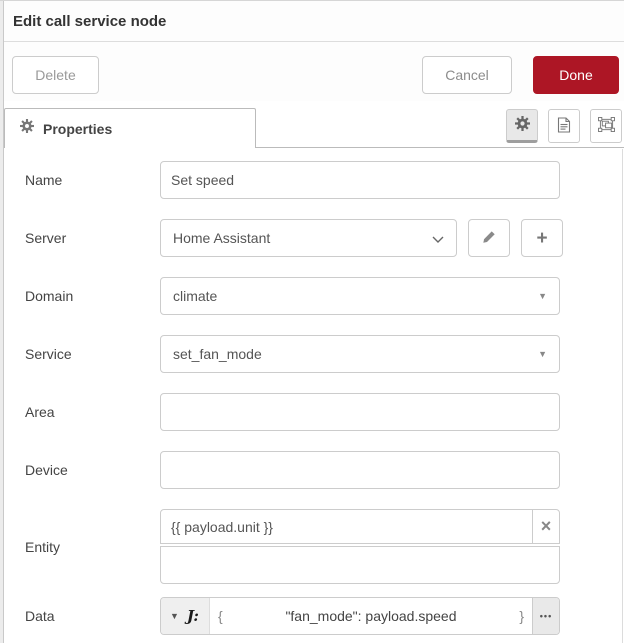 This screenshot has height=643, width=624. I want to click on cancel-button: Cancel, so click(467, 75).